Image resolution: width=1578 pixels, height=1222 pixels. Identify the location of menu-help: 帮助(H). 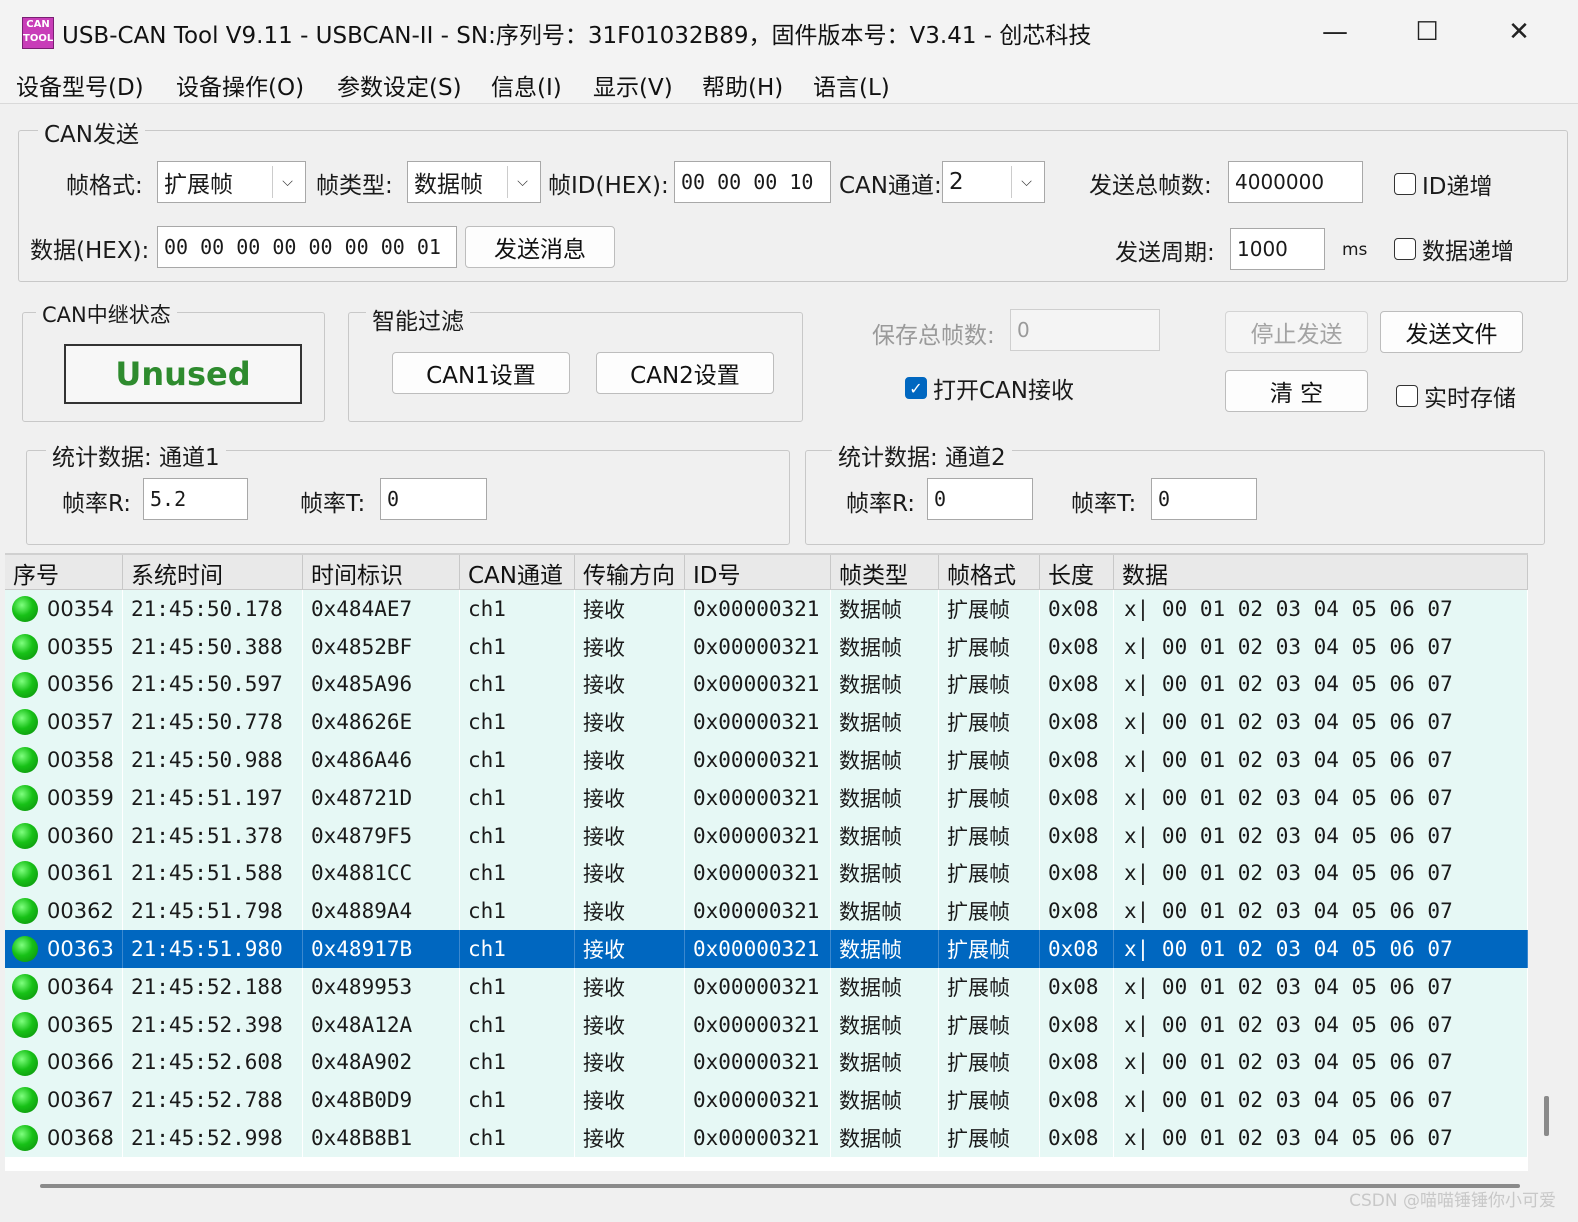
(742, 85).